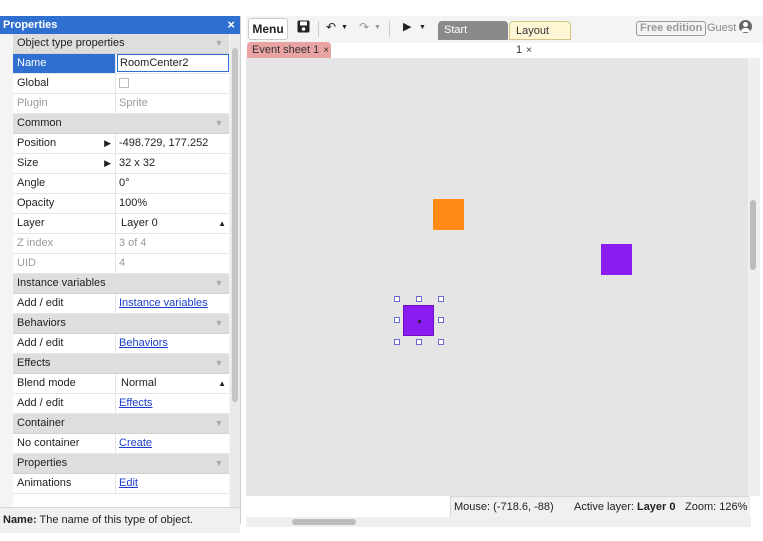 This screenshot has height=541, width=763. I want to click on section-object-type: Object type properties ▼, so click(121, 44).